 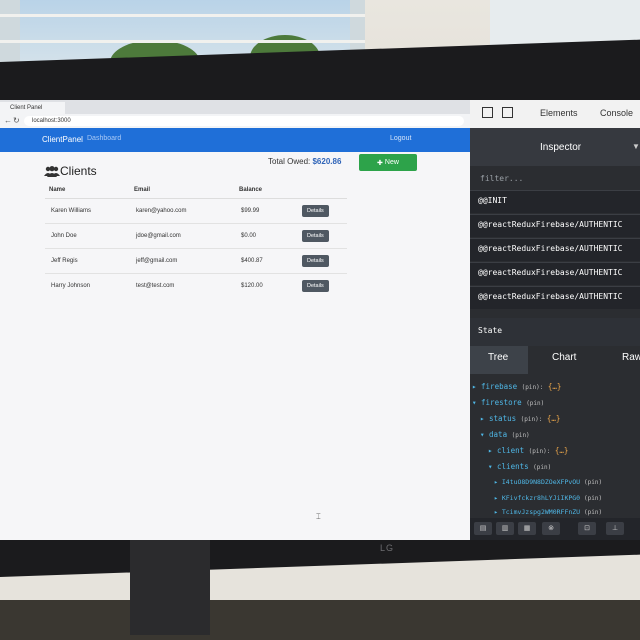 I want to click on devtools-footer: ▤ ▥ ▦ ⊗ ⊡ ⊥, so click(x=555, y=529).